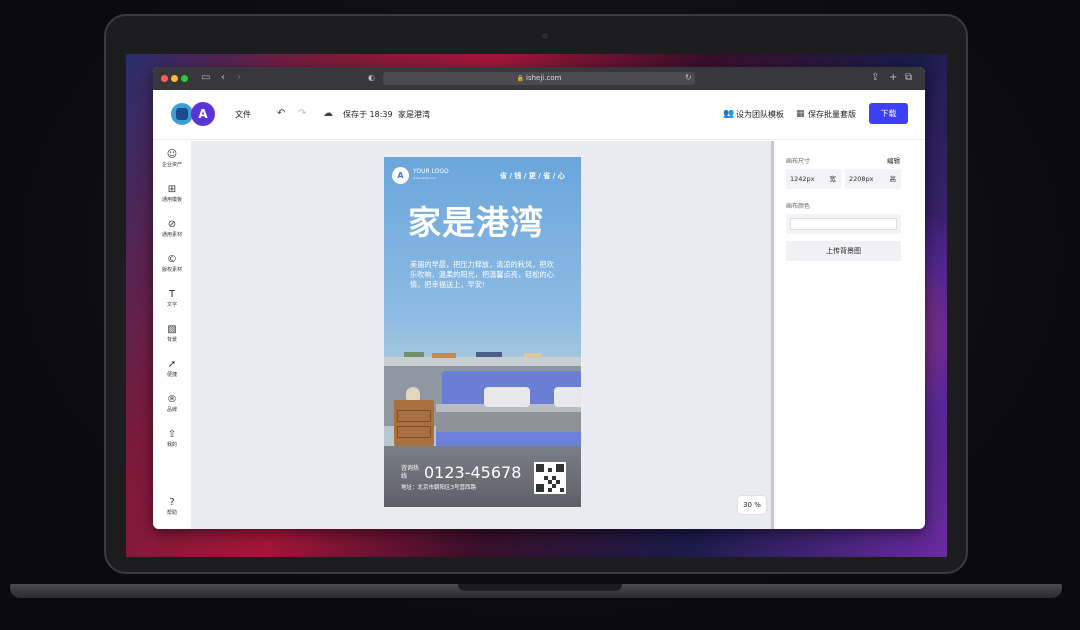 The image size is (1080, 630). What do you see at coordinates (171, 235) in the screenshot?
I see `sidebar-item-label: 通用素材` at bounding box center [171, 235].